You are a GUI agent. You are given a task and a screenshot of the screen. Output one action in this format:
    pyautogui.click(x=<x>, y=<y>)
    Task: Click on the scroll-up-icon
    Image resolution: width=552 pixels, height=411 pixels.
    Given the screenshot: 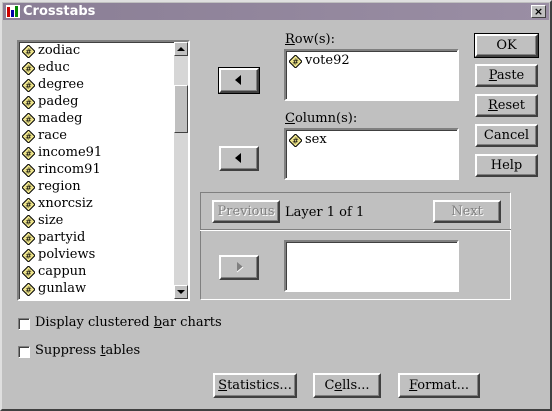 What is the action you would take?
    pyautogui.click(x=181, y=49)
    